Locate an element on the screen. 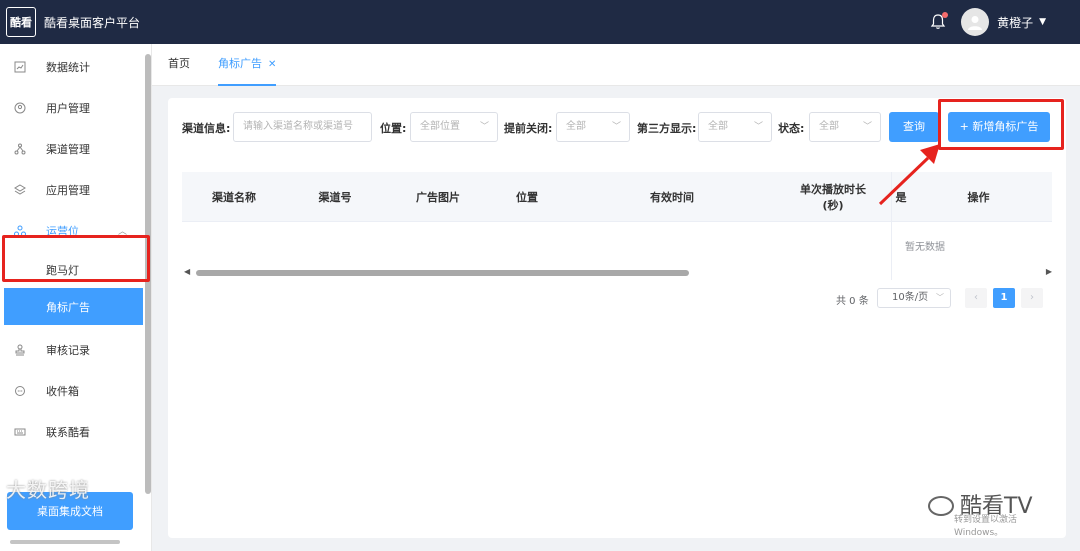  watermark-right-subtitle: 转到设置以激活 Windows。 is located at coordinates (986, 526).